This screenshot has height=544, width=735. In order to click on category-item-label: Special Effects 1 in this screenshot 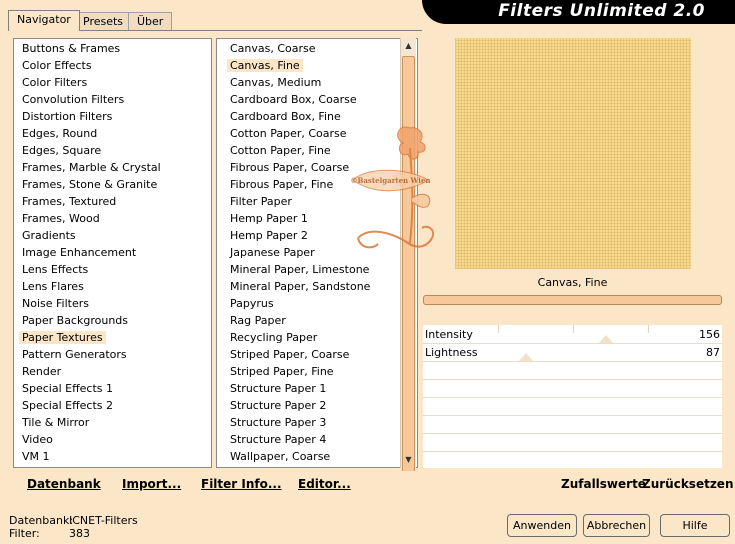, I will do `click(68, 388)`.